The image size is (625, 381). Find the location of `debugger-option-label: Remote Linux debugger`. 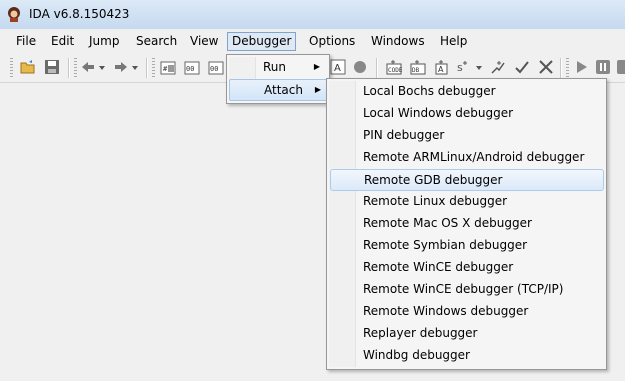

debugger-option-label: Remote Linux debugger is located at coordinates (435, 201).